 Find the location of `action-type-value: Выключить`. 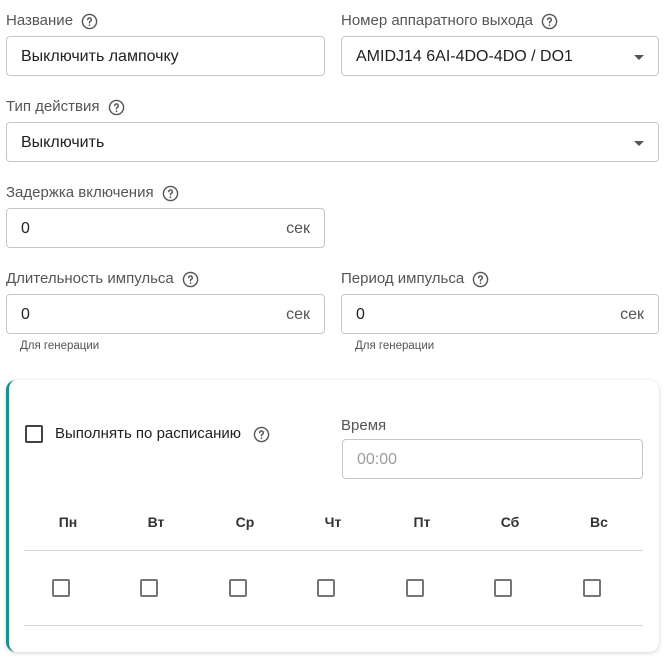

action-type-value: Выключить is located at coordinates (63, 142).